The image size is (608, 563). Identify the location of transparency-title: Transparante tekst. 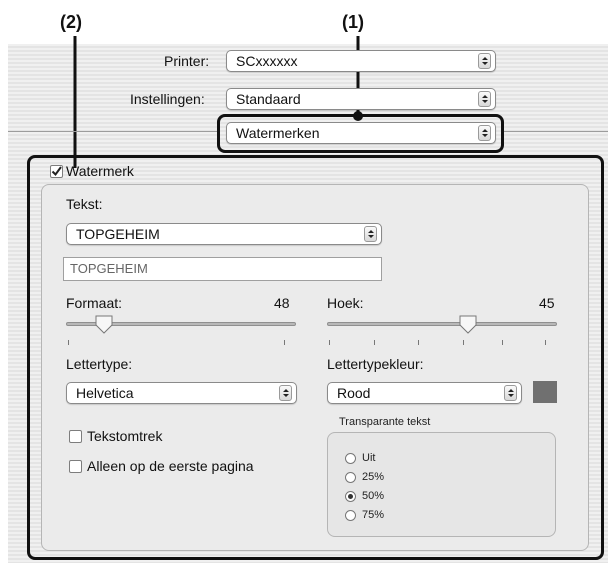
(385, 422).